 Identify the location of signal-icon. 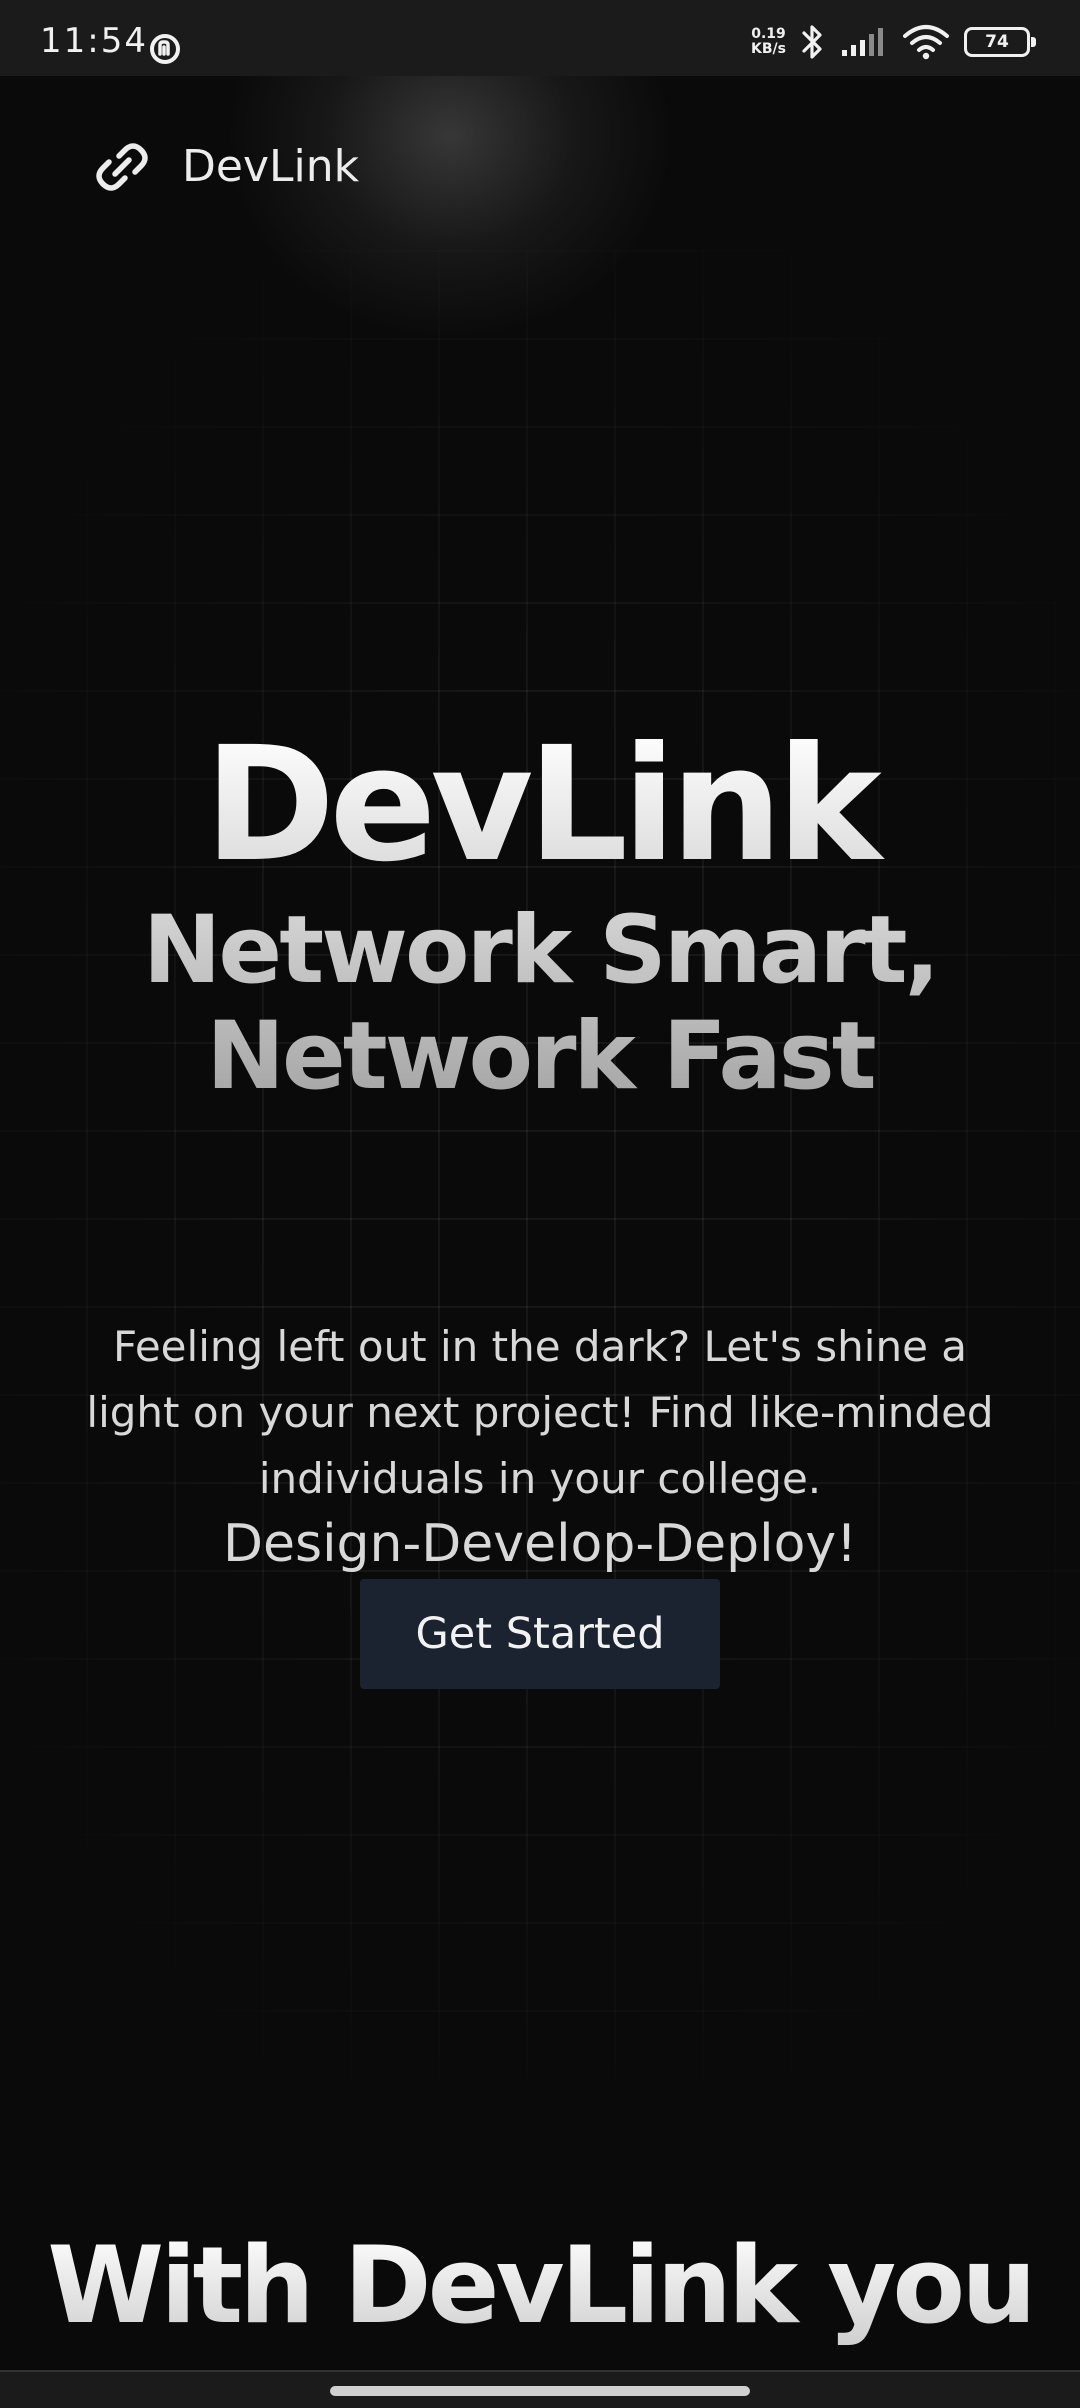
(862, 42).